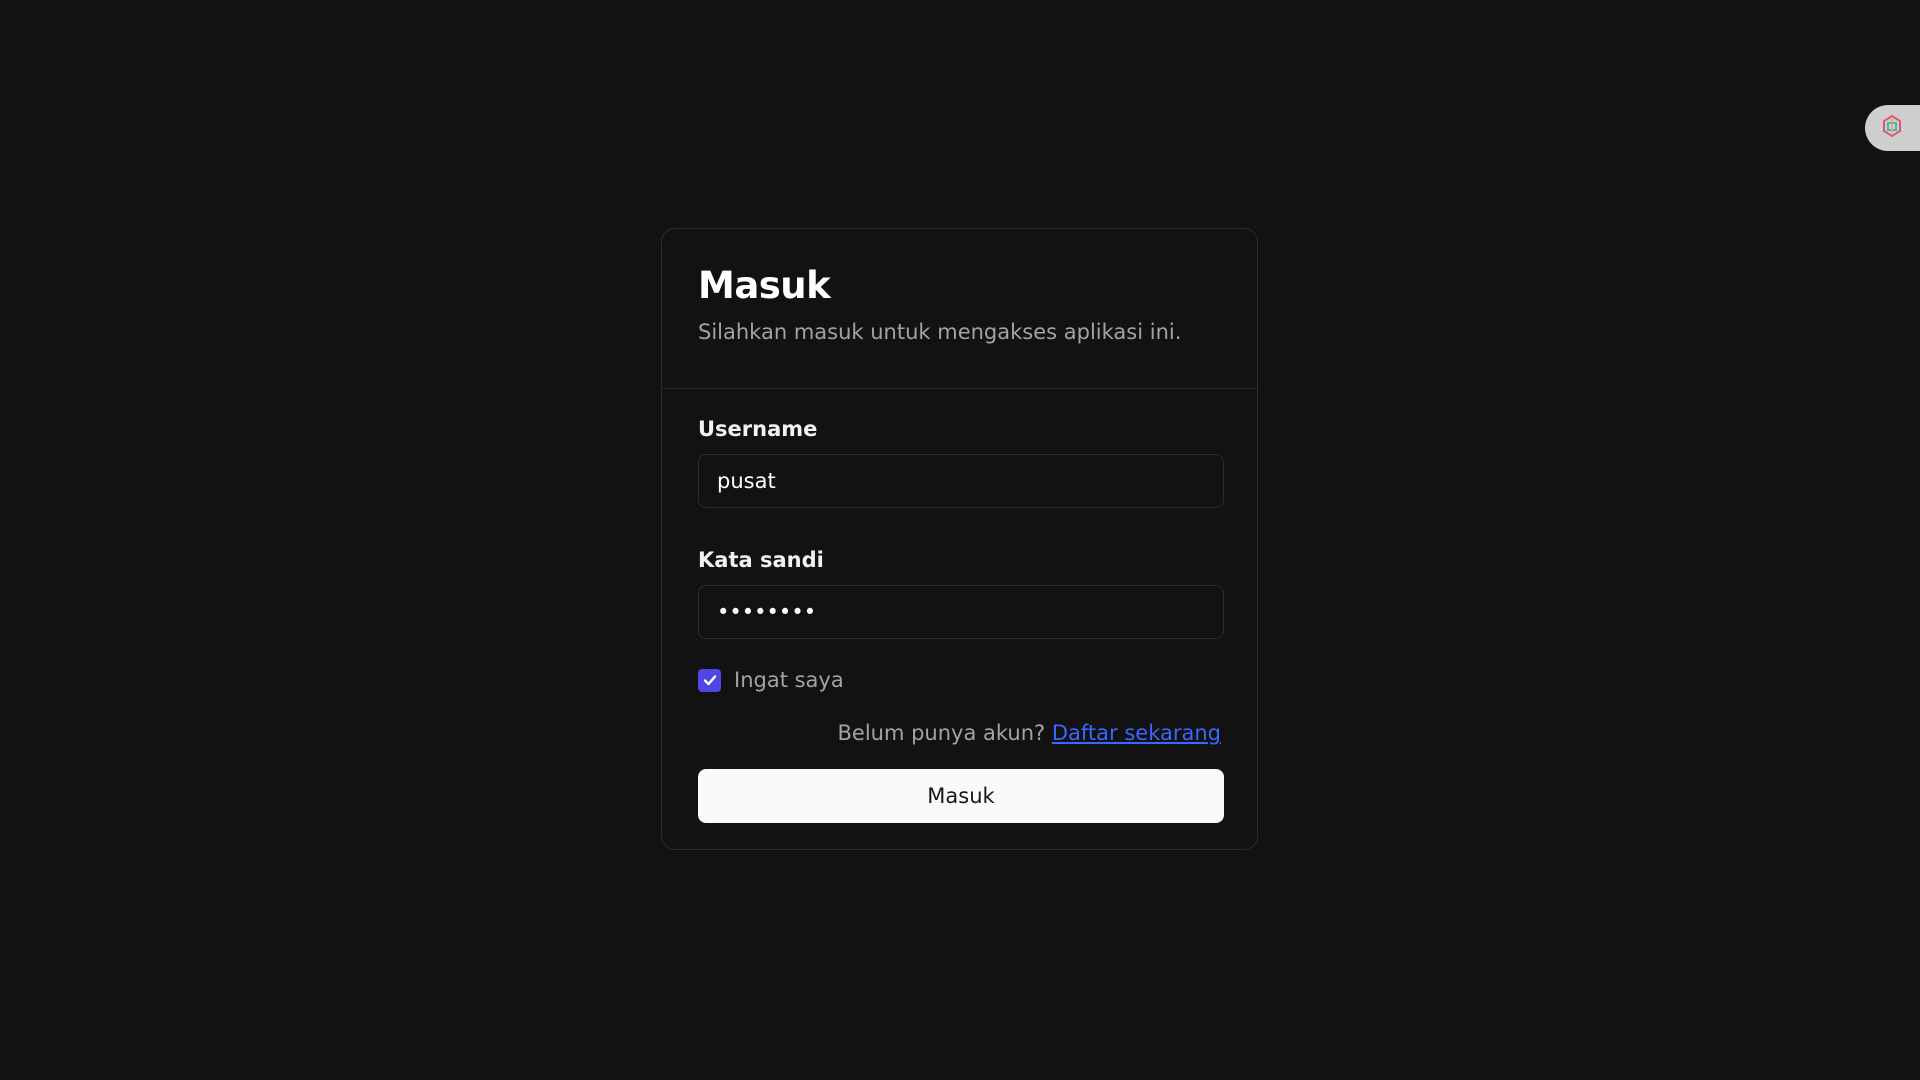  What do you see at coordinates (961, 796) in the screenshot?
I see `login-submit-button: Masuk` at bounding box center [961, 796].